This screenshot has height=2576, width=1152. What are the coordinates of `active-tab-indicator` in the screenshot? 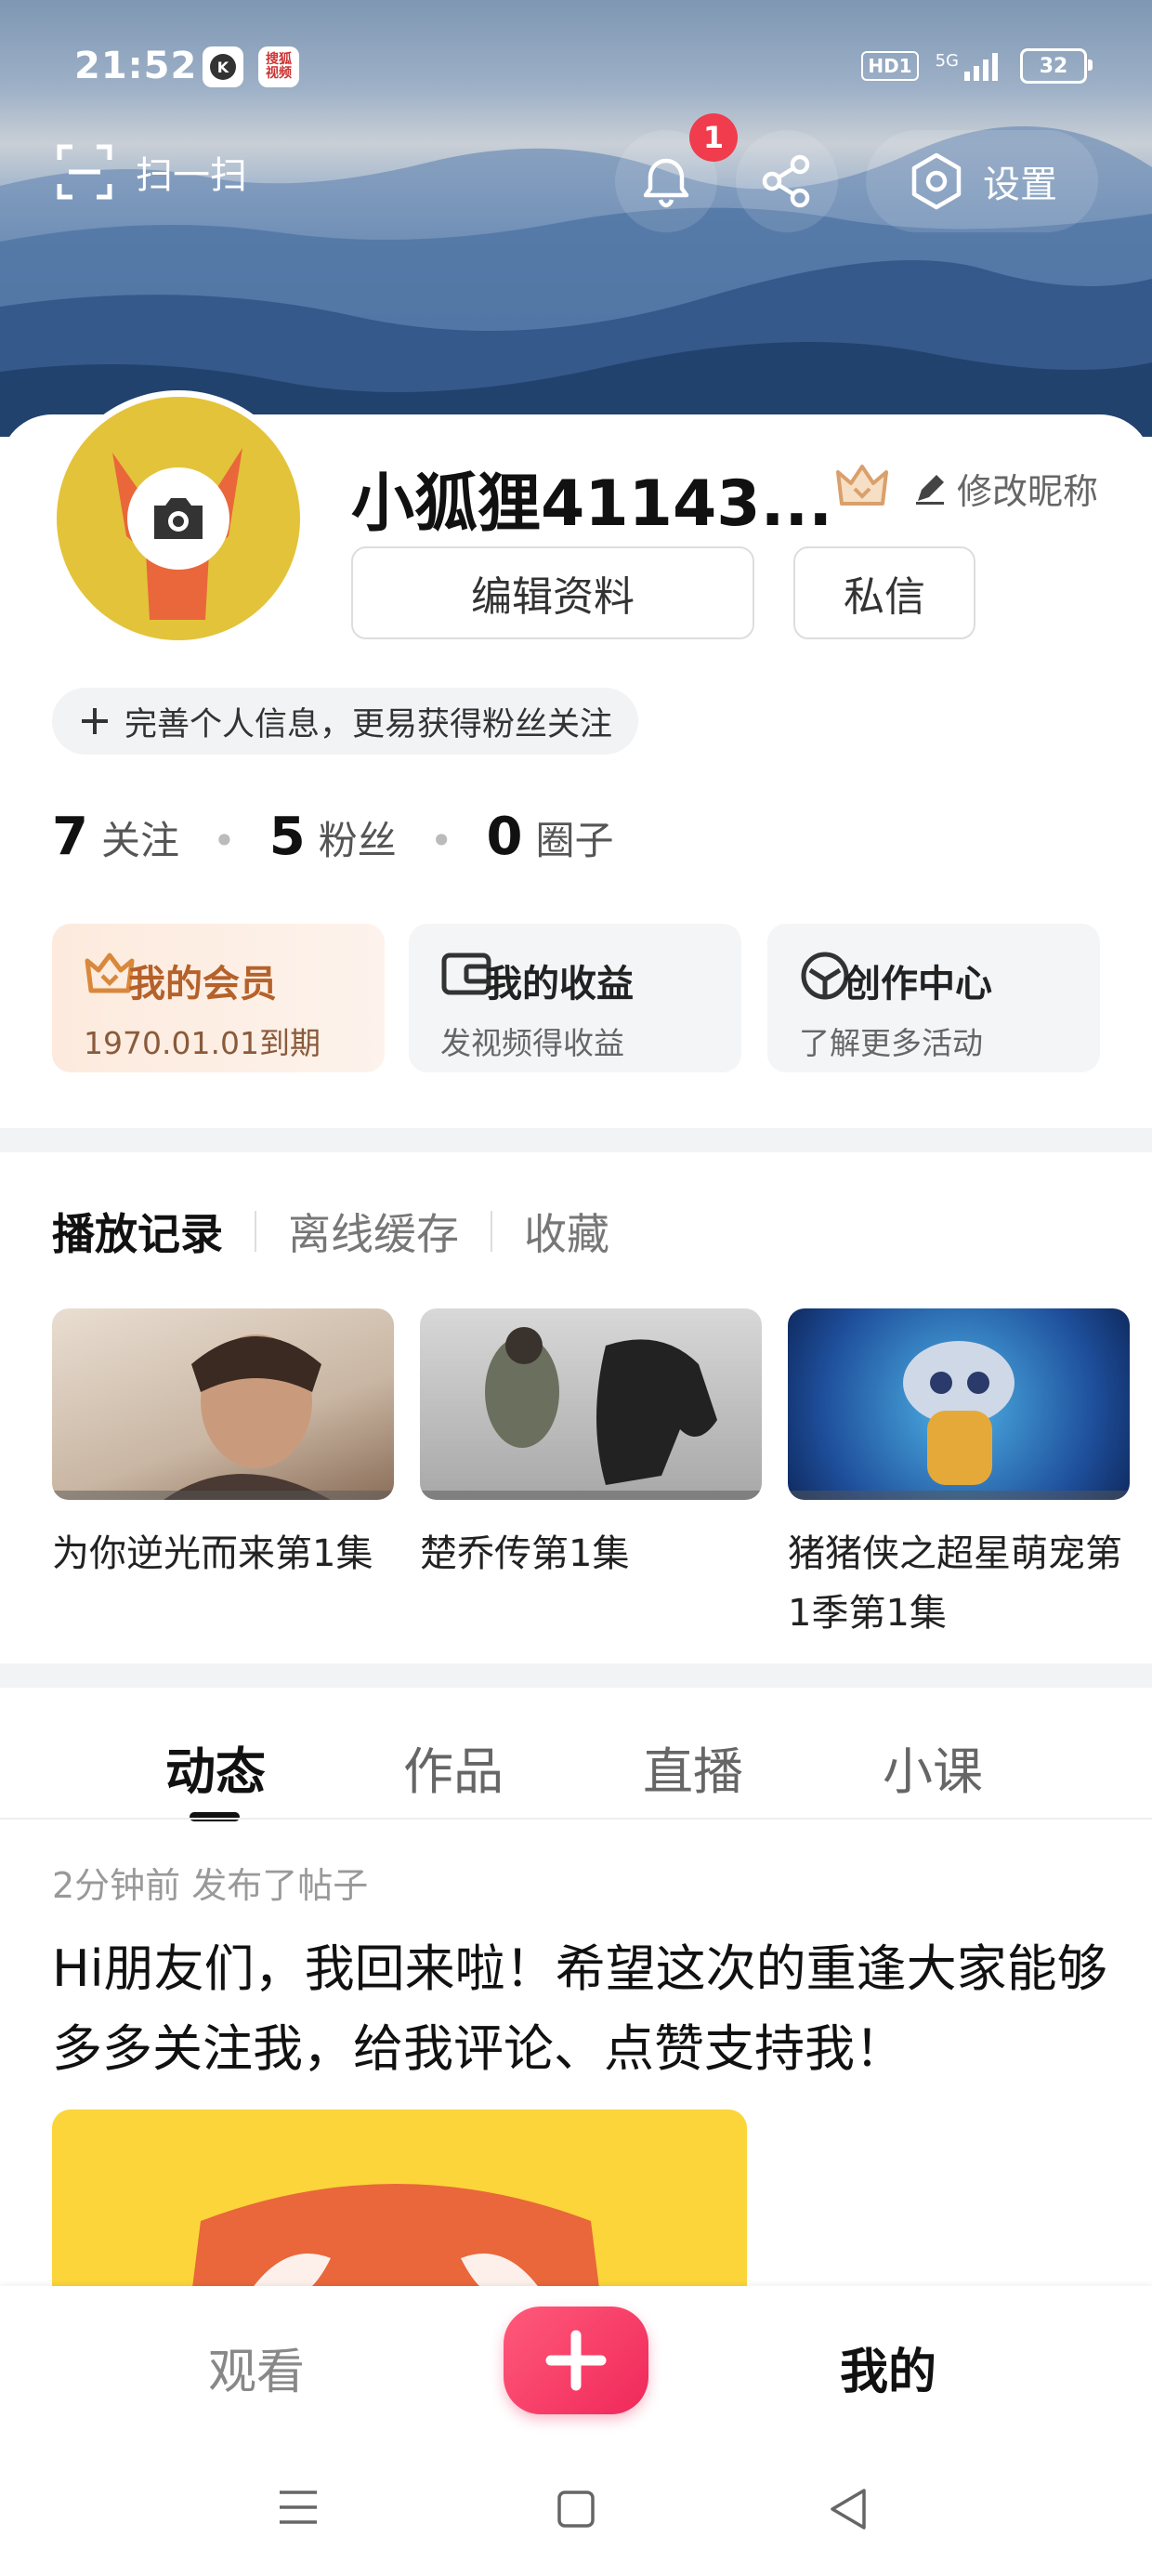 It's located at (215, 1816).